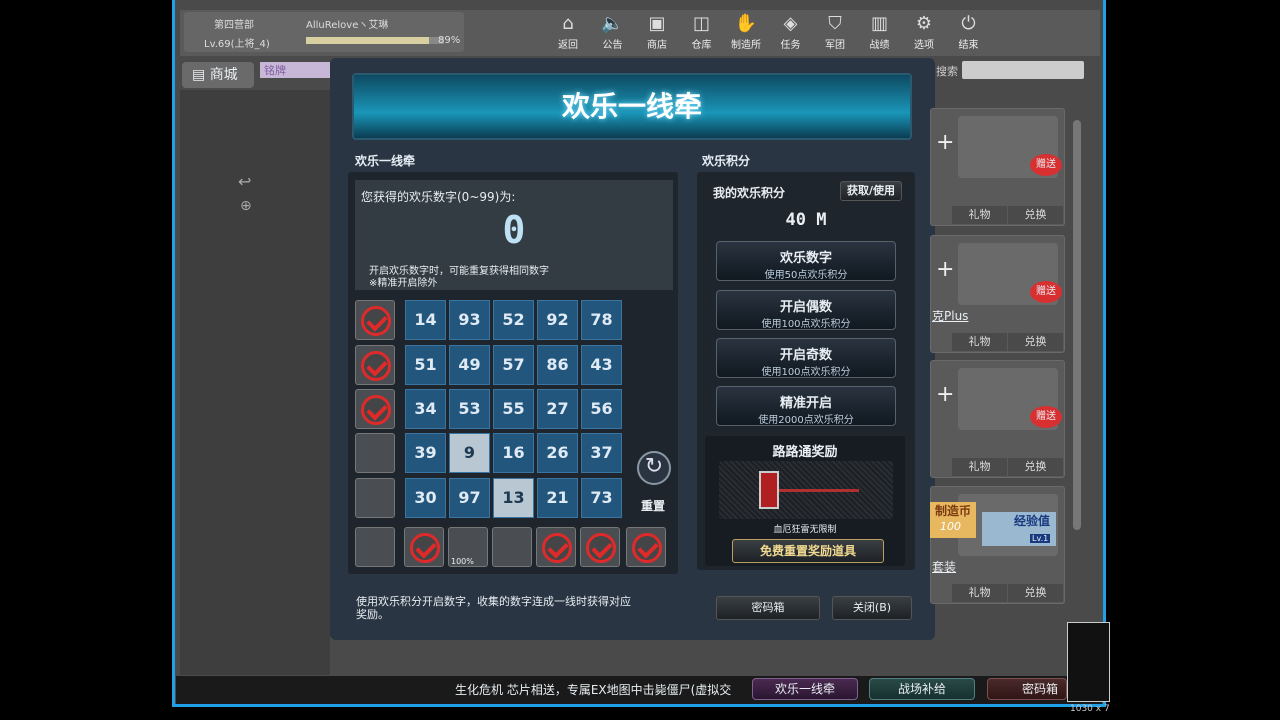 The height and width of the screenshot is (720, 1280). Describe the element at coordinates (1090, 709) in the screenshot. I see `resolution-text: 1030 x 7` at that location.